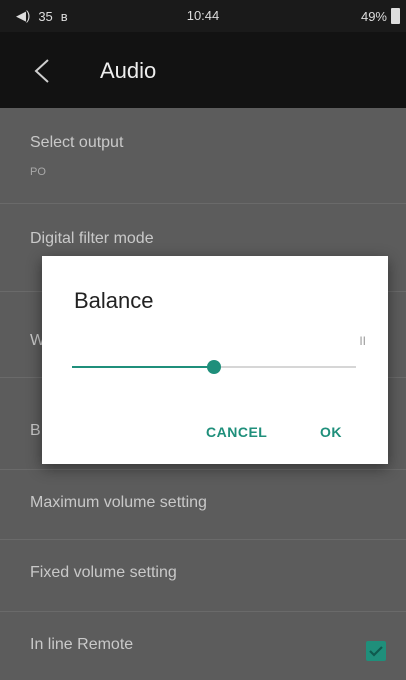  I want to click on dialog-title: Balance, so click(114, 300).